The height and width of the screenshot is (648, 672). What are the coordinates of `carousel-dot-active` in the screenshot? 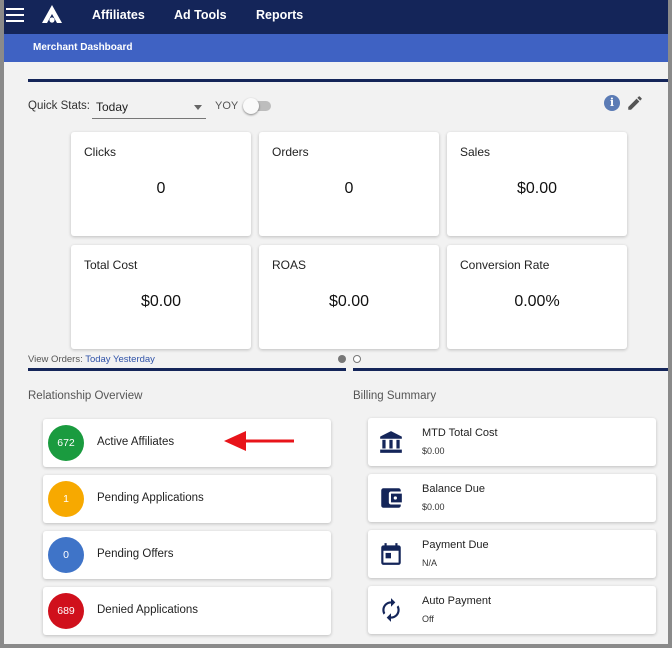 It's located at (342, 359).